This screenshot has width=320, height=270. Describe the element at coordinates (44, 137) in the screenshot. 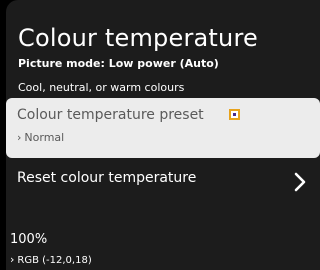

I see `preset-value-text: Normal` at that location.